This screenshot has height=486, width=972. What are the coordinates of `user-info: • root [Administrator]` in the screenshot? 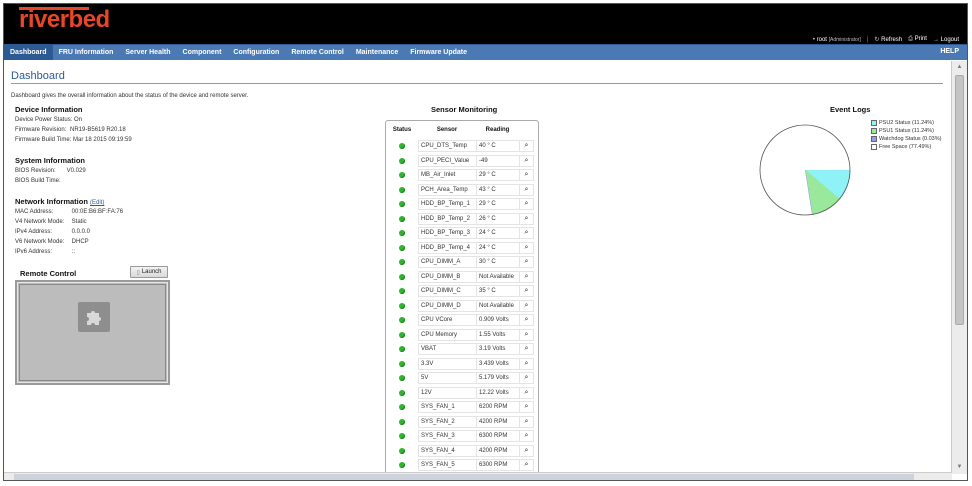 It's located at (837, 40).